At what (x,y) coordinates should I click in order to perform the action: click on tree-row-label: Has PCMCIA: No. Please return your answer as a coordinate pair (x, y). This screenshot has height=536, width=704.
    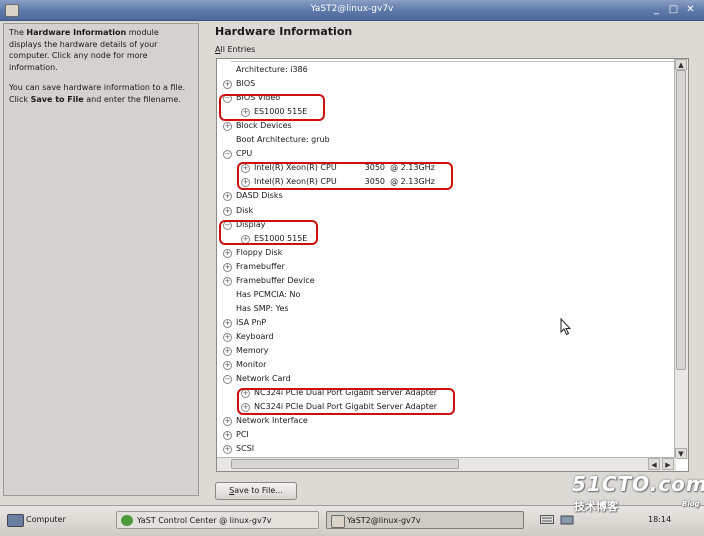
    Looking at the image, I should click on (268, 294).